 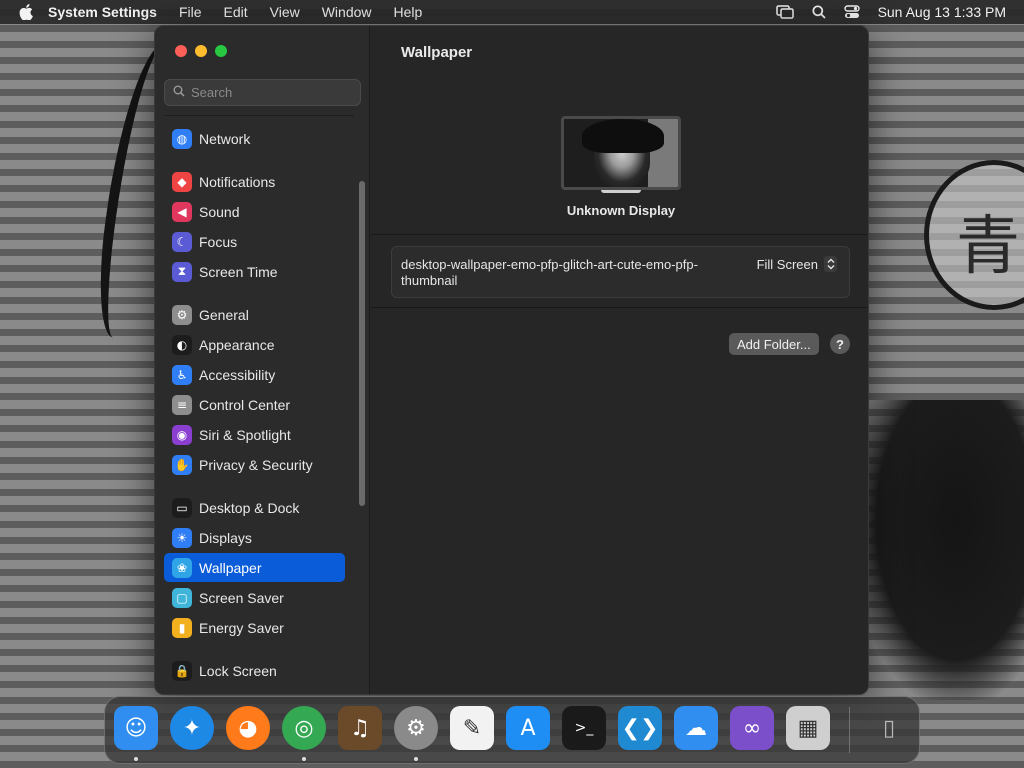 I want to click on fill-mode-popup: Fill Screen, so click(x=797, y=264).